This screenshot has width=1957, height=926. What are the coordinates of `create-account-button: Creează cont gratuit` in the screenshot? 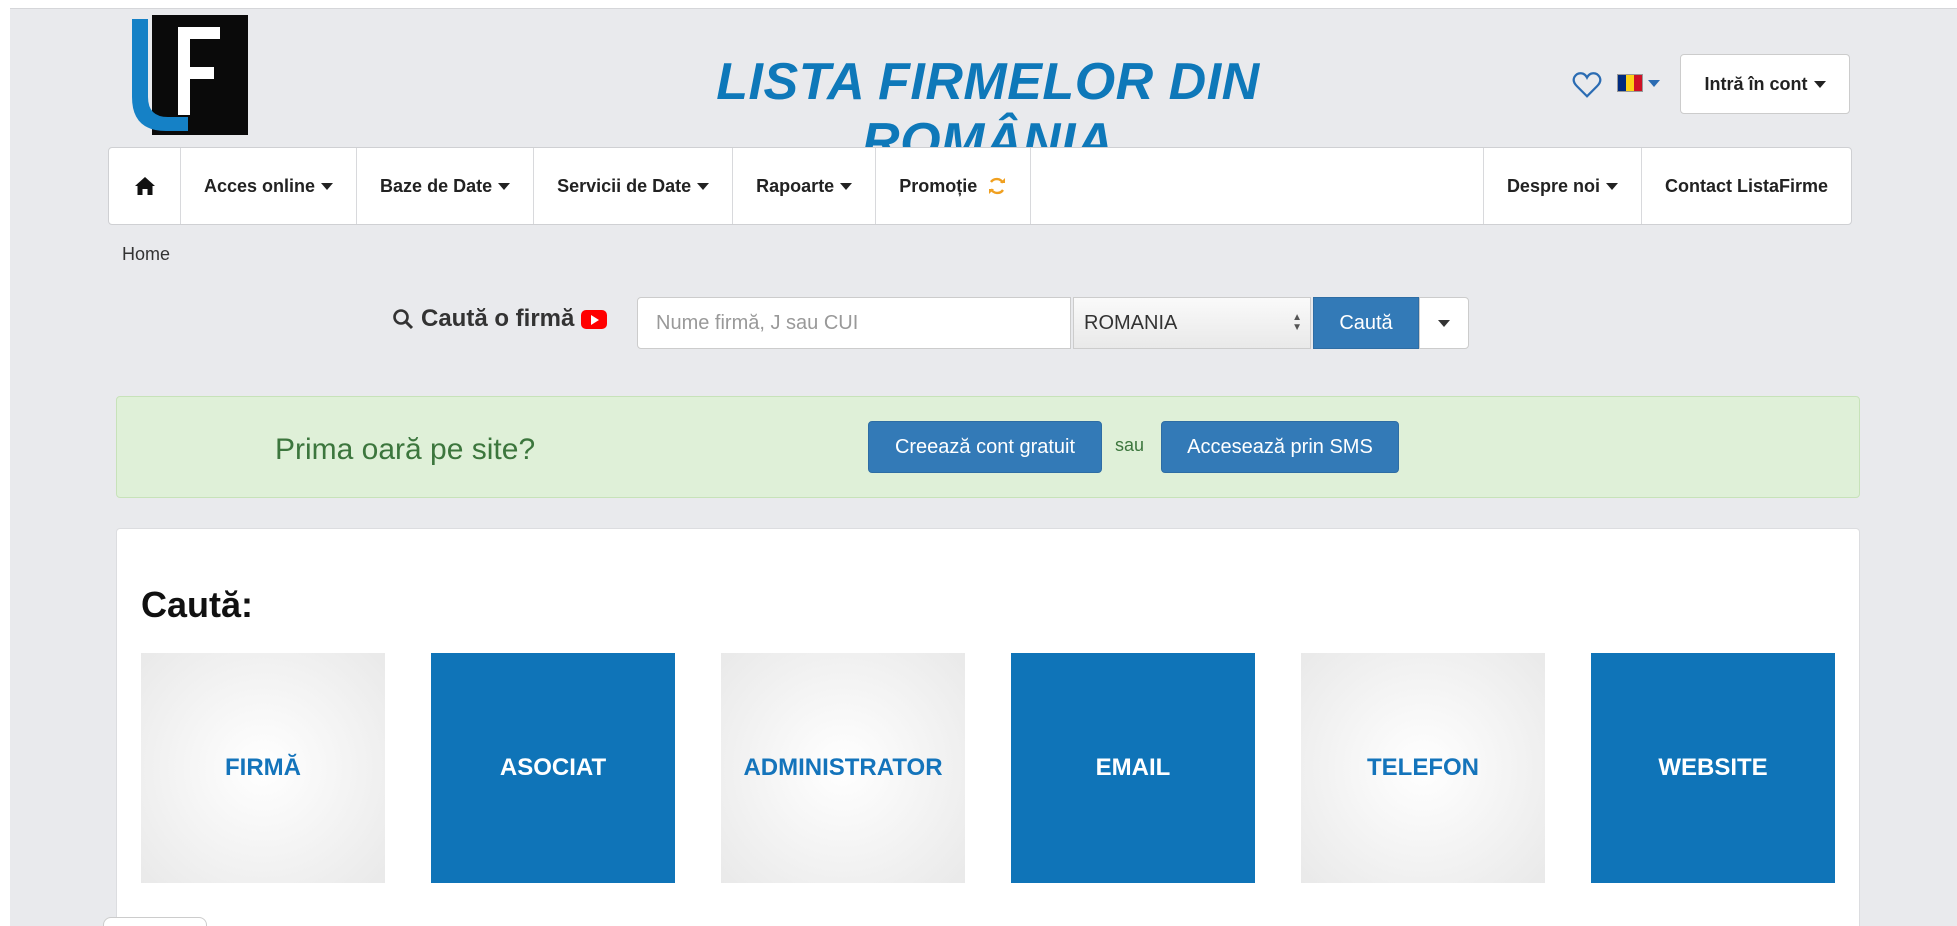 It's located at (985, 447).